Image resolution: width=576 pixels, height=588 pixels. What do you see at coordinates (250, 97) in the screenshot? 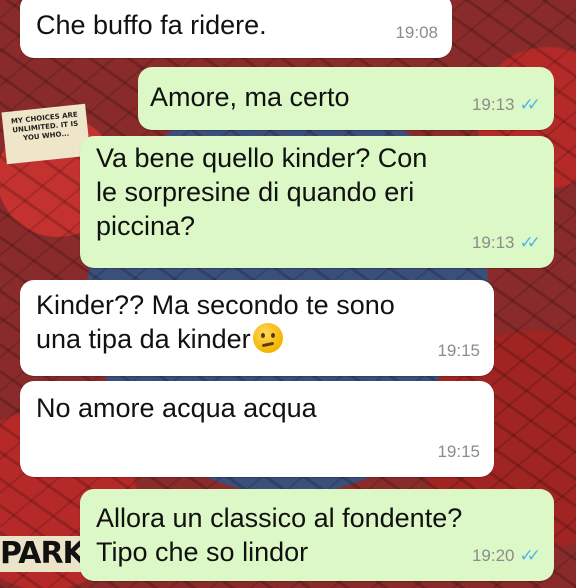
I see `message-line: Amore, ma certo` at bounding box center [250, 97].